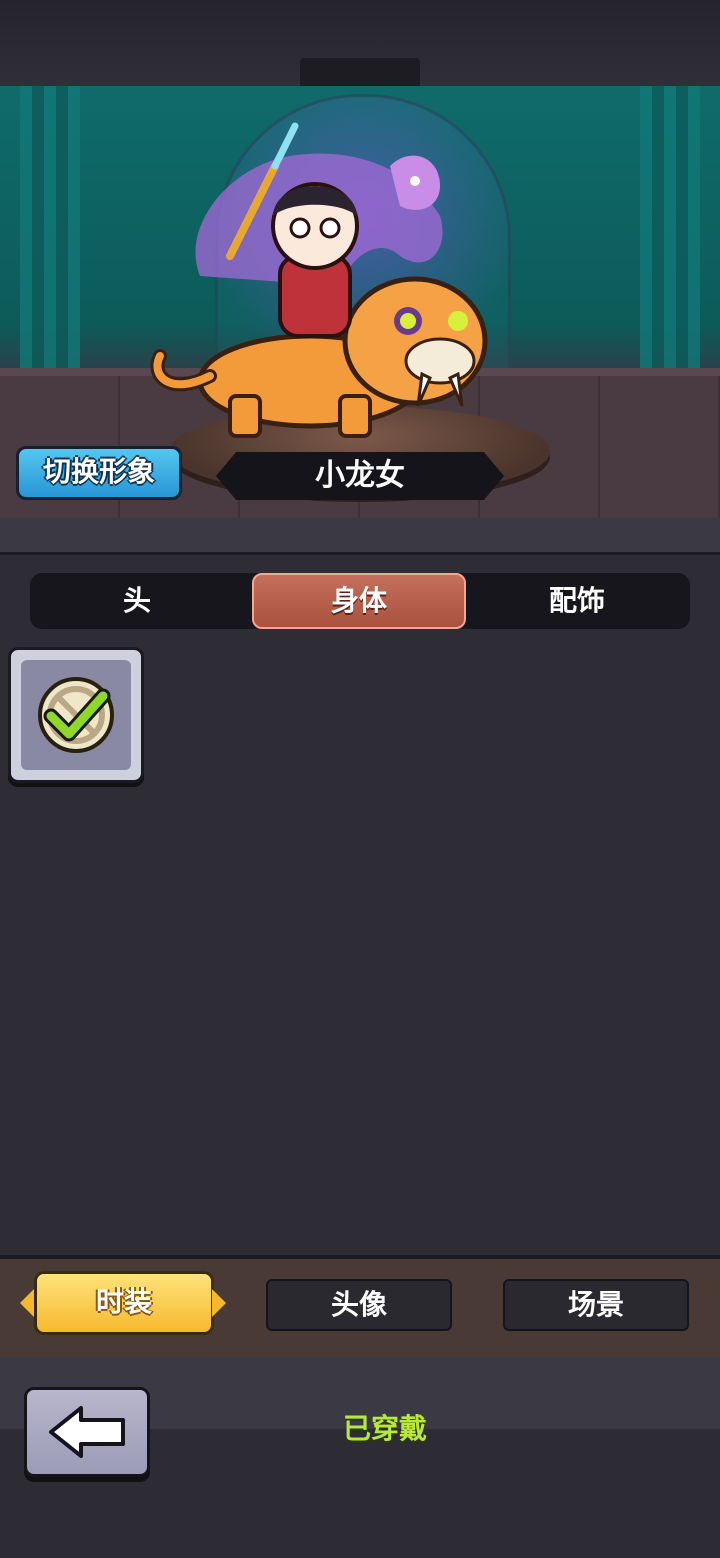 The width and height of the screenshot is (720, 1558). I want to click on tab-scene: 场景, so click(596, 1305).